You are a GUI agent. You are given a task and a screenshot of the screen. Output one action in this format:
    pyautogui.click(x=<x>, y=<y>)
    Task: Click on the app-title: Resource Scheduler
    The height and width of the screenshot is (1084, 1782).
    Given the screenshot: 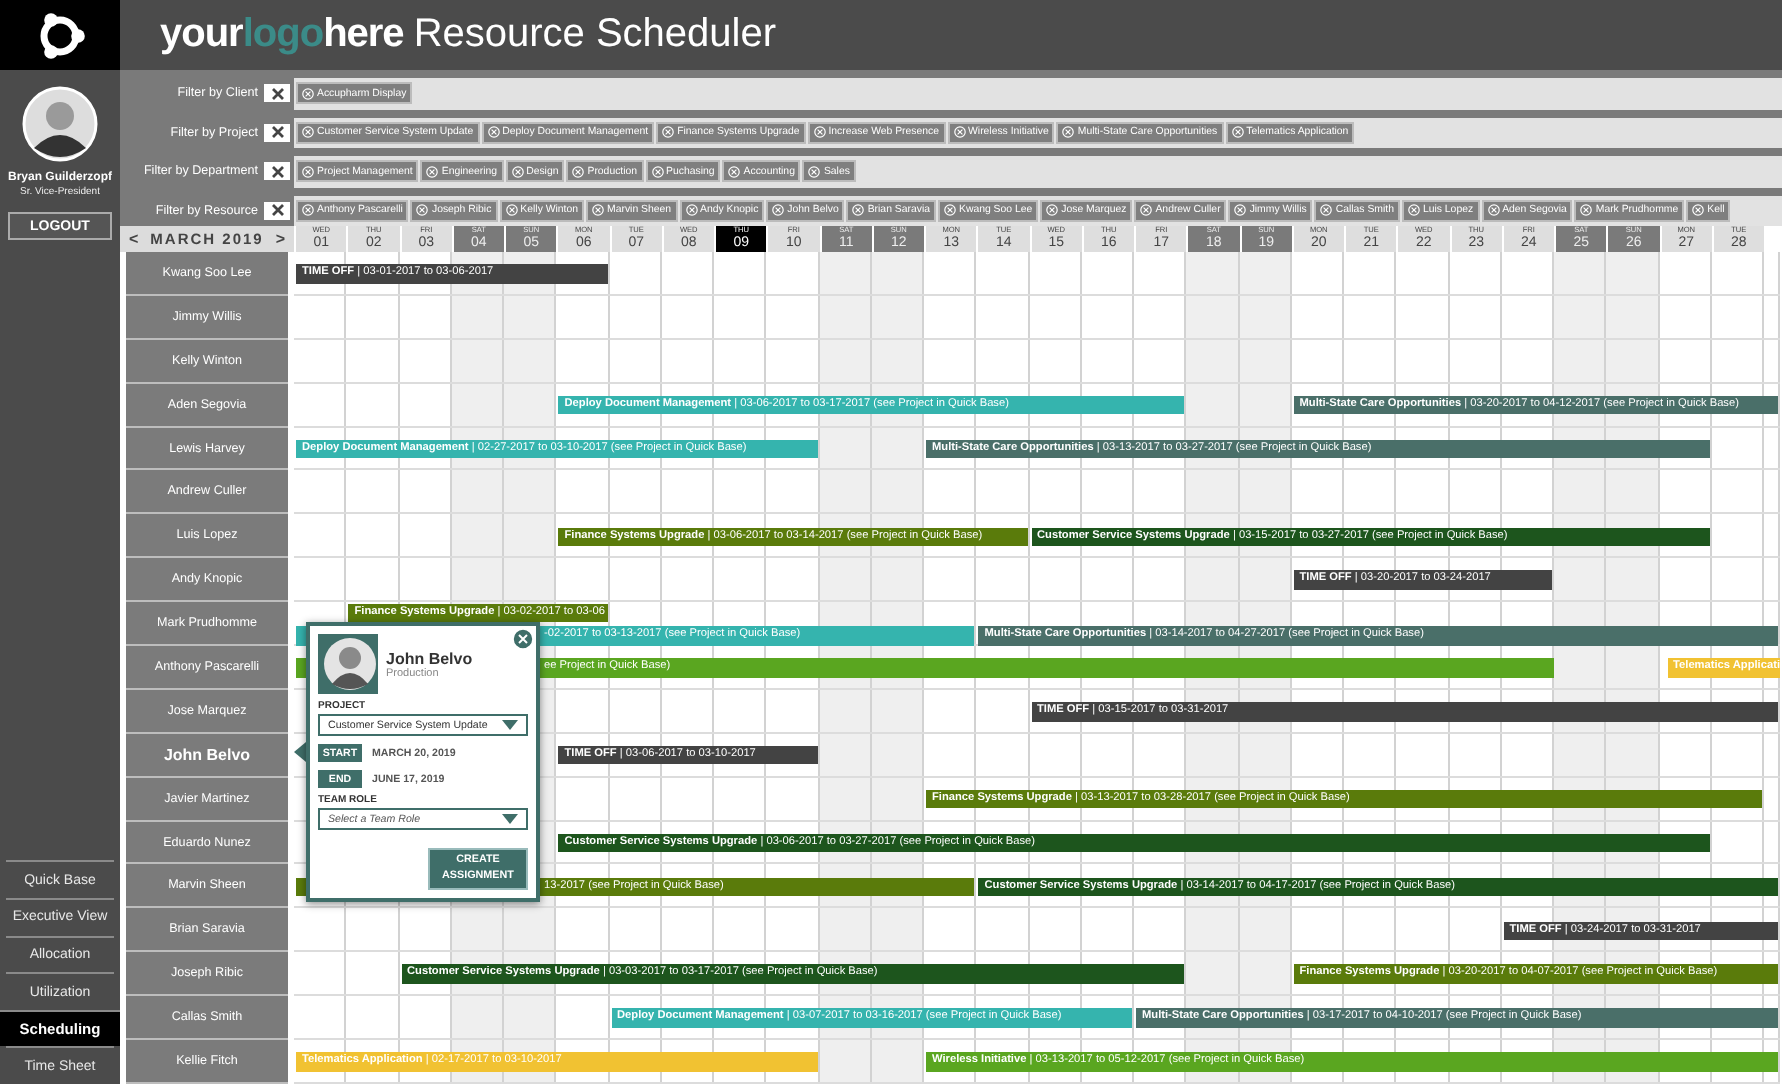 What is the action you would take?
    pyautogui.click(x=595, y=35)
    